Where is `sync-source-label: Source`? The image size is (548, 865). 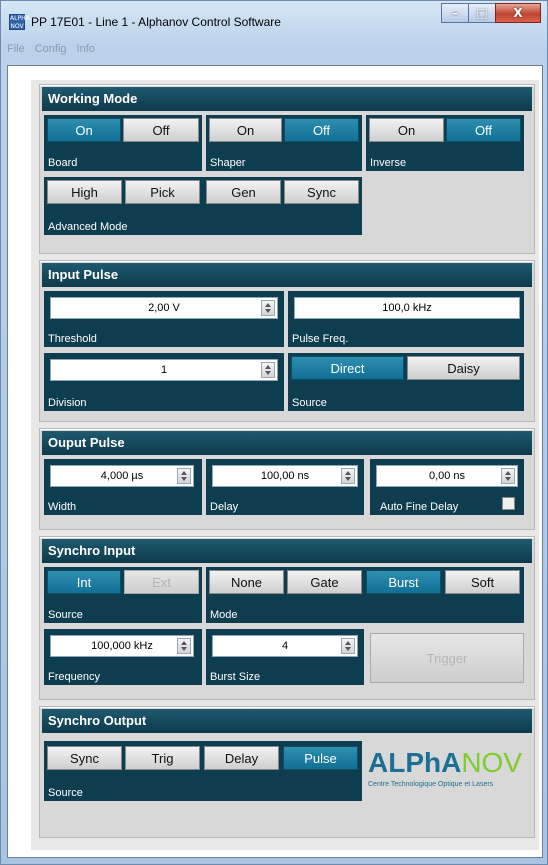
sync-source-label: Source is located at coordinates (65, 615).